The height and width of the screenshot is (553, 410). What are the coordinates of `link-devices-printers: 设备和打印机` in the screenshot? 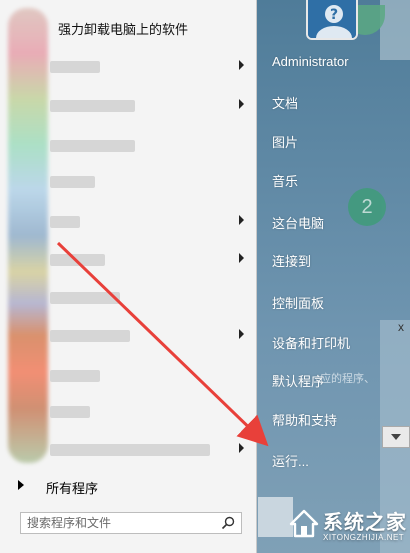 It's located at (311, 342).